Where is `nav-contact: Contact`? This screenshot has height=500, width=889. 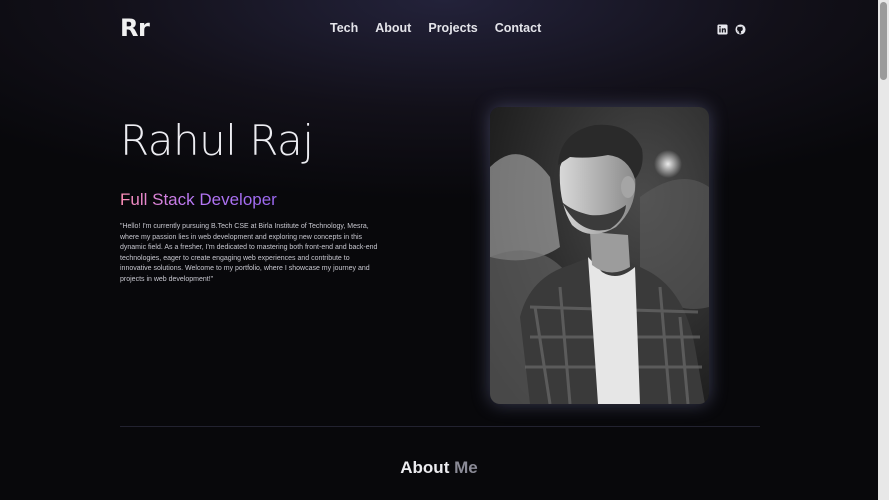 nav-contact: Contact is located at coordinates (518, 28).